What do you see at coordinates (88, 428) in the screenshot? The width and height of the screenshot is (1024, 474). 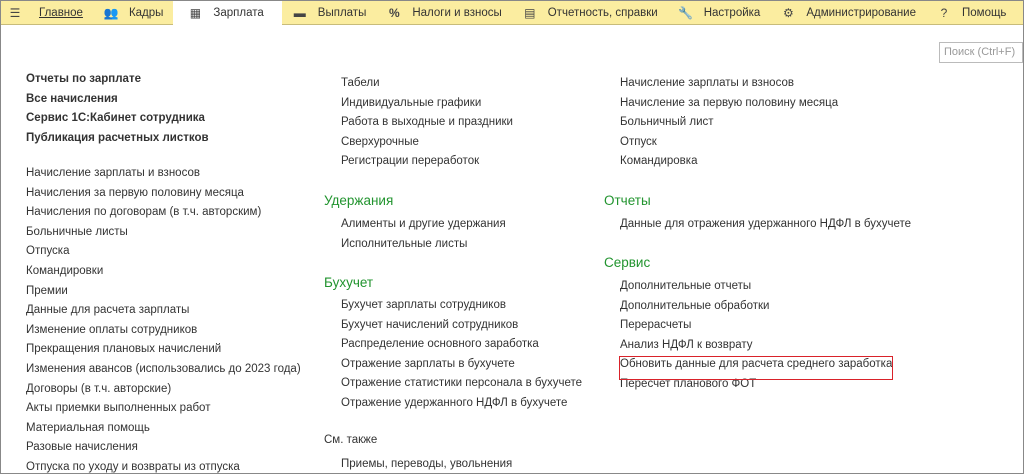 I see `left-link: Материальная помощь` at bounding box center [88, 428].